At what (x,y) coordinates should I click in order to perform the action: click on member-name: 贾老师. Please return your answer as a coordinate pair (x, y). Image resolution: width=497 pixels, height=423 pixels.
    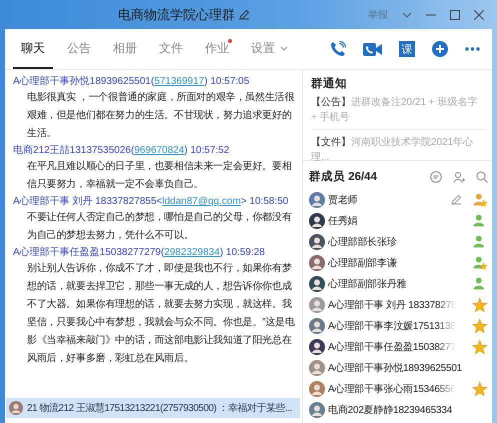
    Looking at the image, I should click on (343, 200).